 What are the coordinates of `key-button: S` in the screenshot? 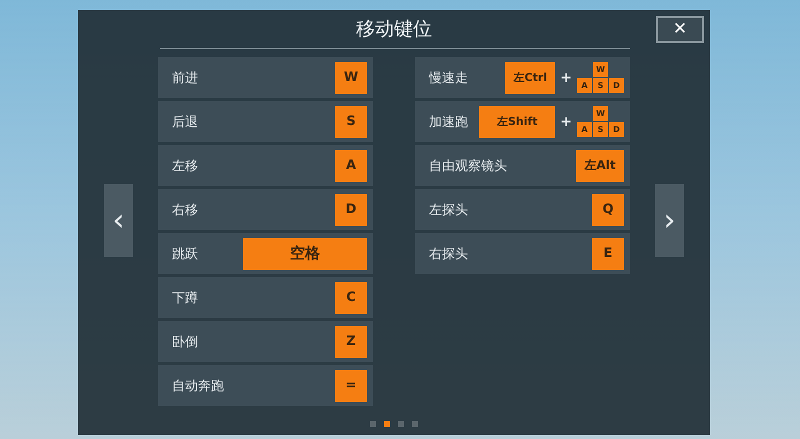 It's located at (351, 122).